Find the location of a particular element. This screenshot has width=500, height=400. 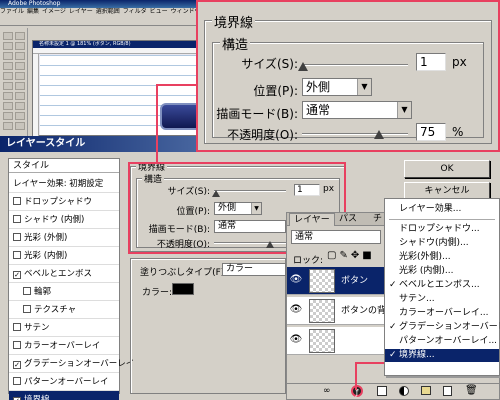

color-swatch is located at coordinates (183, 289).